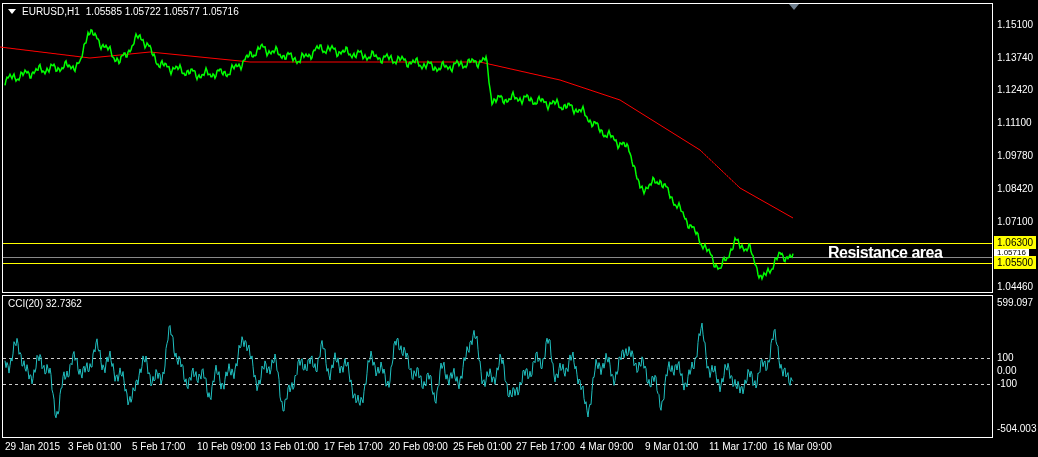  I want to click on time-axis-label: 17 Feb 17:00, so click(353, 446).